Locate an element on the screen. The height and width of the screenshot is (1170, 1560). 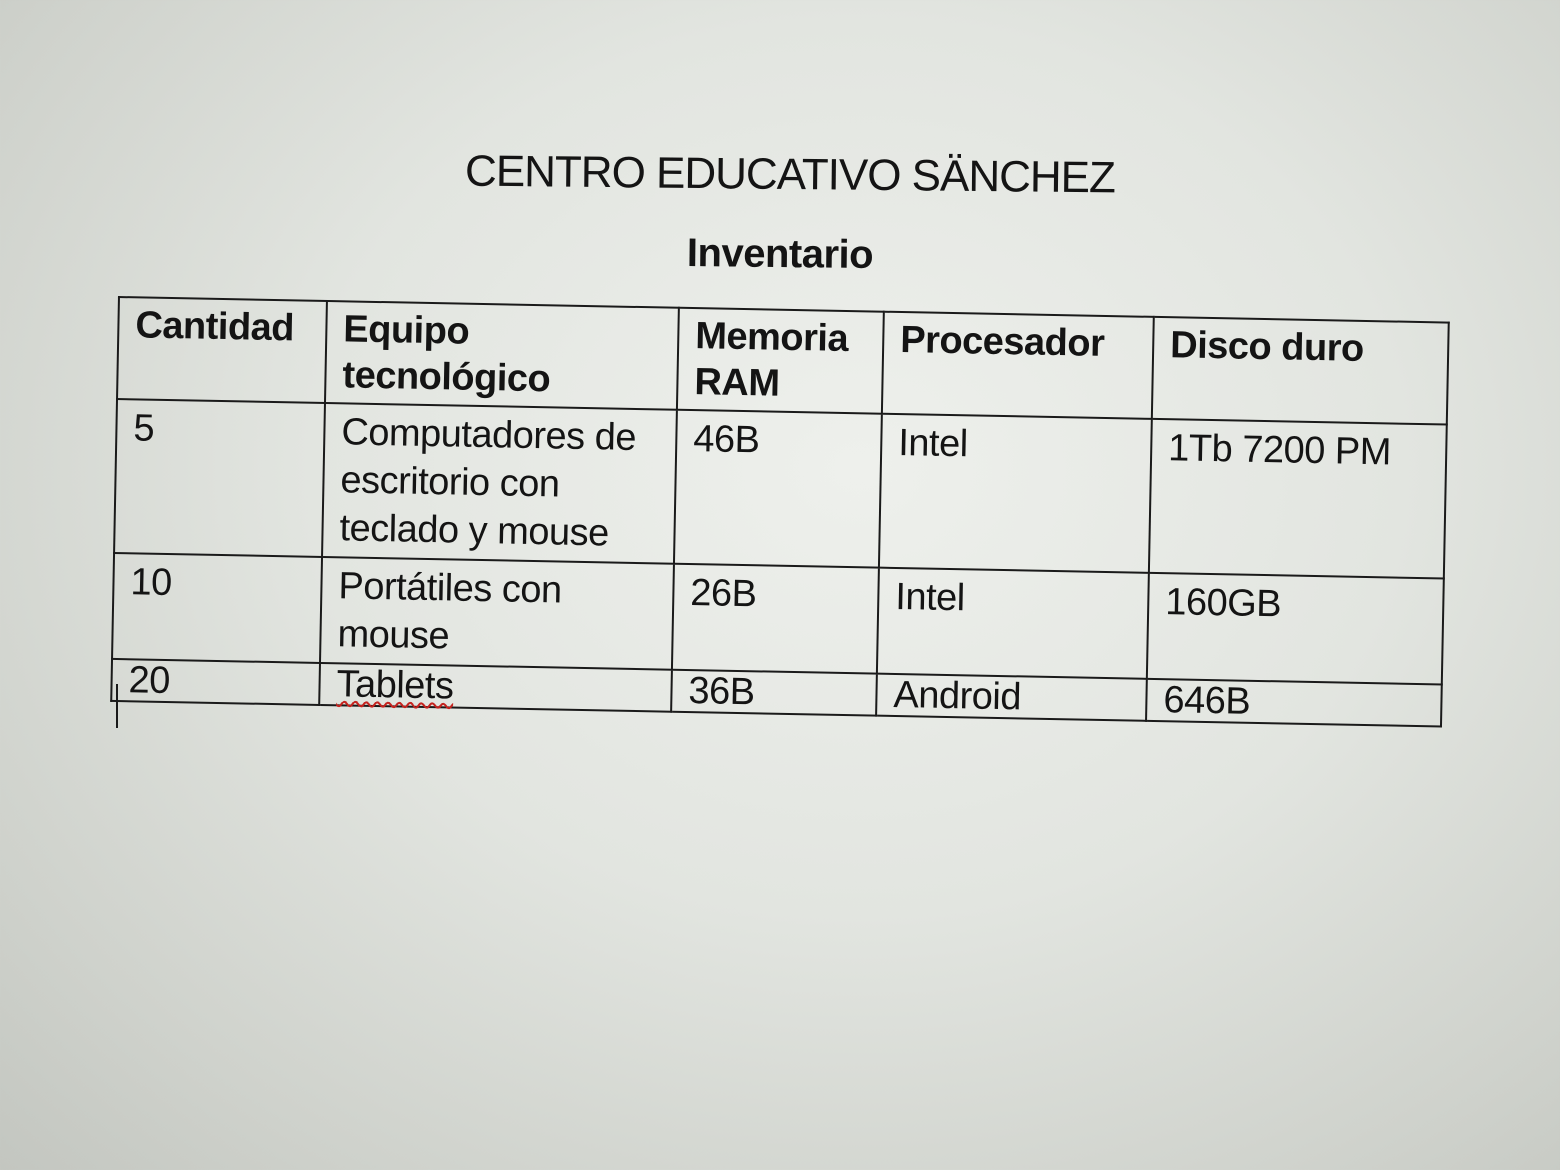
cell-cantidad: 5 is located at coordinates (219, 478).